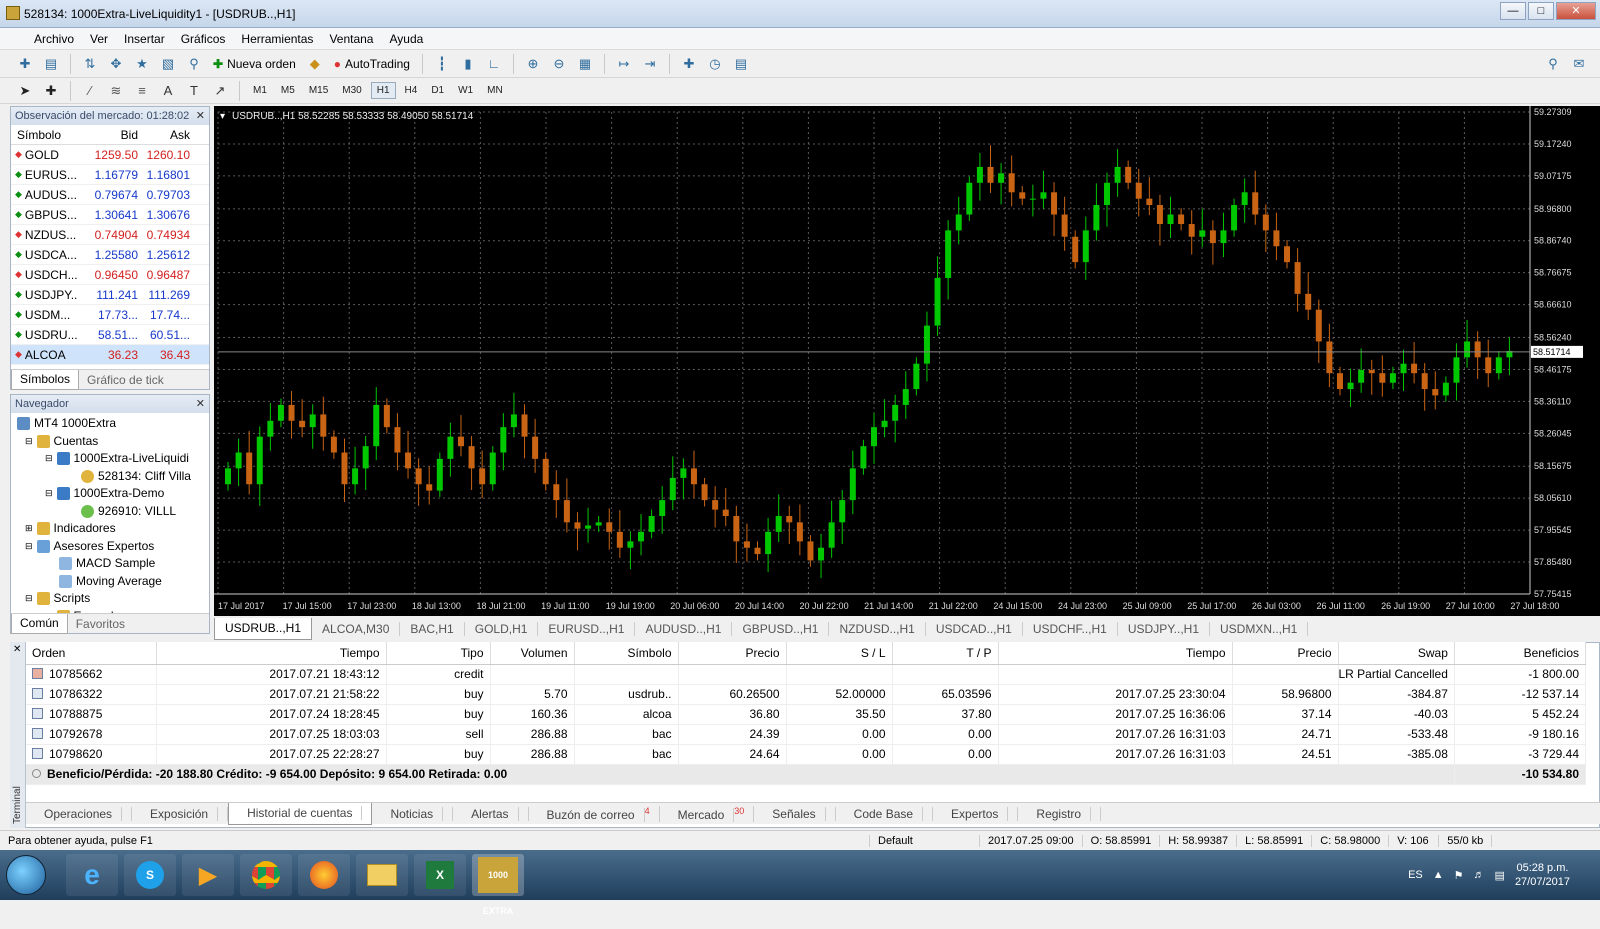 The image size is (1600, 929). I want to click on autoscroll-icon: ↦, so click(624, 64).